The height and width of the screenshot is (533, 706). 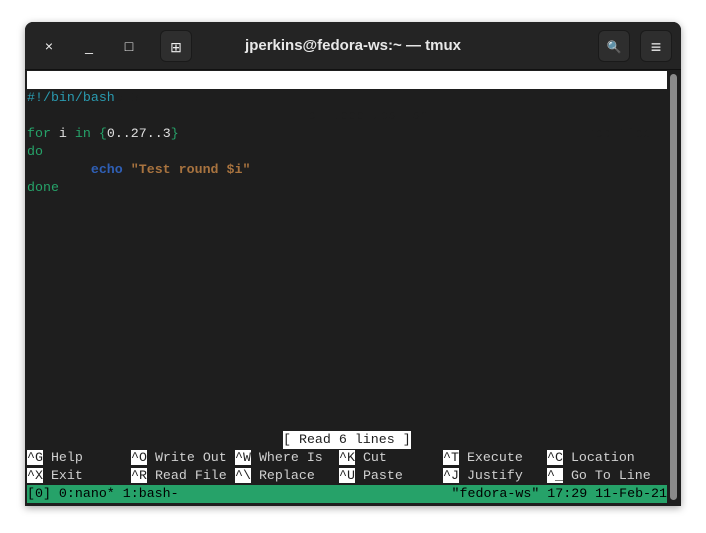 I want to click on shortcut-item: ^X Exit, so click(x=55, y=476).